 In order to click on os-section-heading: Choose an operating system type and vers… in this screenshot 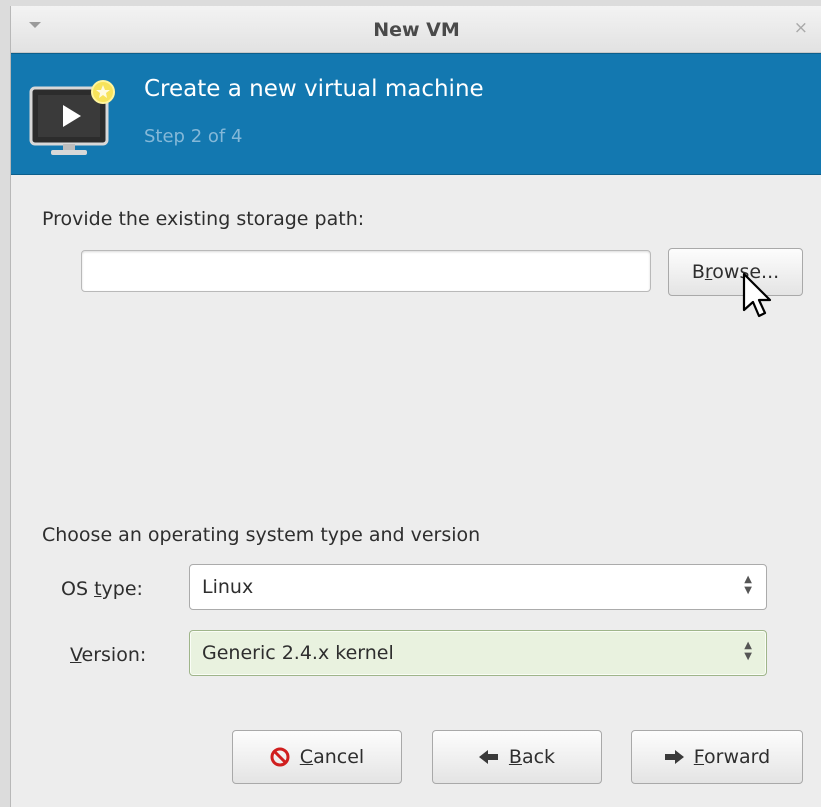, I will do `click(261, 535)`.